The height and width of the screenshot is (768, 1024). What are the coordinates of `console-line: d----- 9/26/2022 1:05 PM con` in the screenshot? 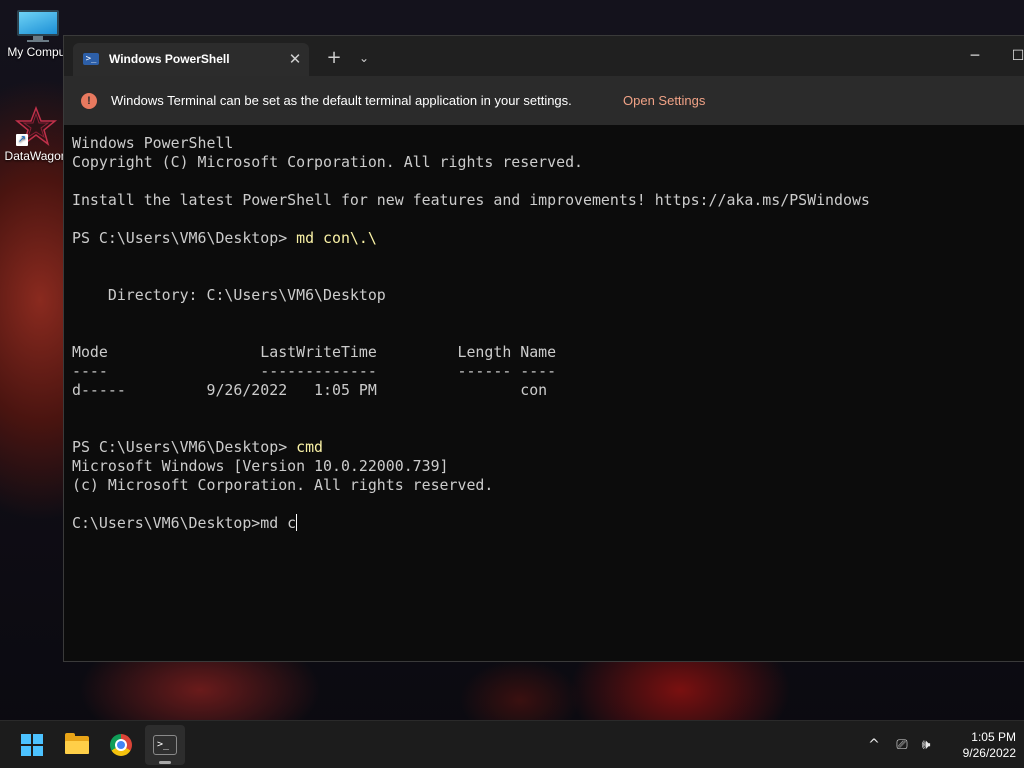 It's located at (544, 390).